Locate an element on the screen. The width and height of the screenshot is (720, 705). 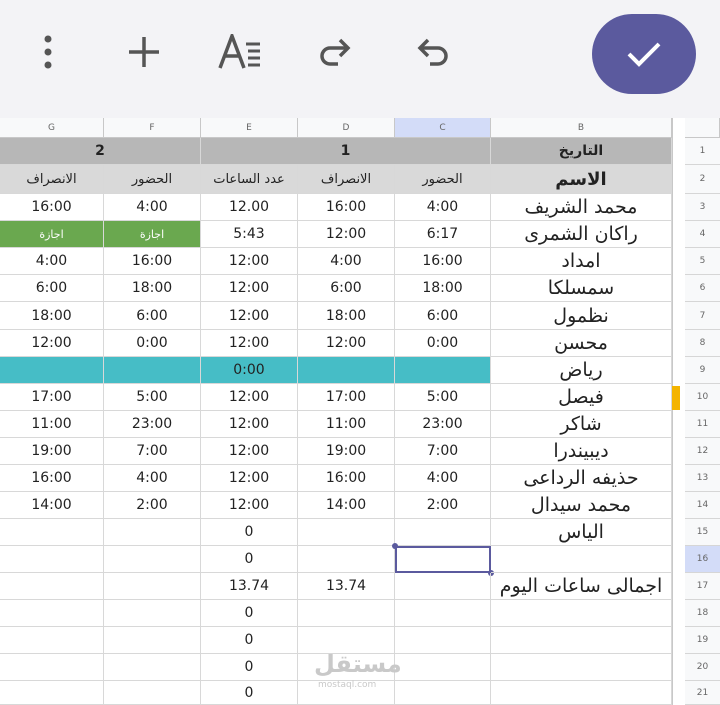
cell-f21 is located at coordinates (152, 693).